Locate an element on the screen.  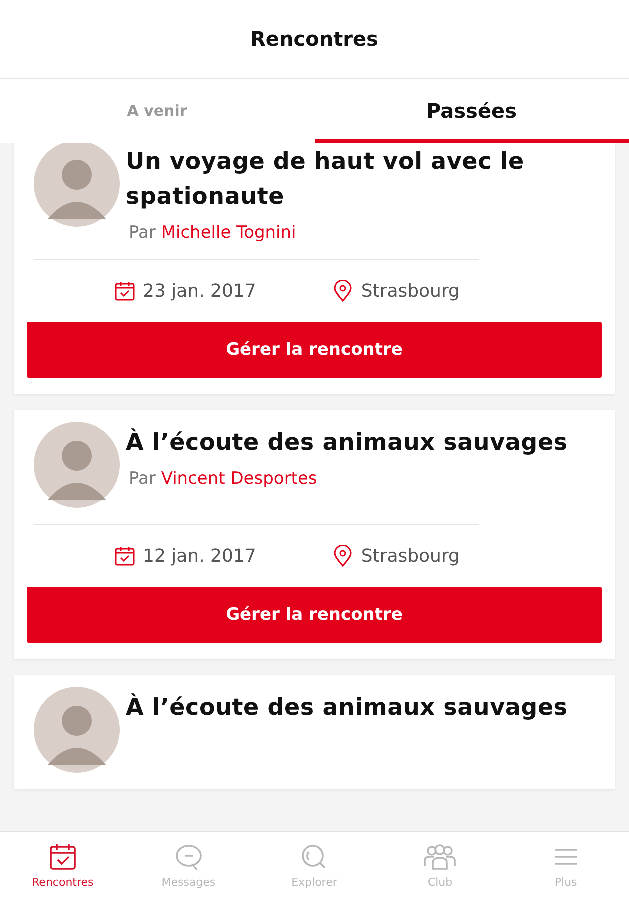
header-title: Rencontres is located at coordinates (314, 39).